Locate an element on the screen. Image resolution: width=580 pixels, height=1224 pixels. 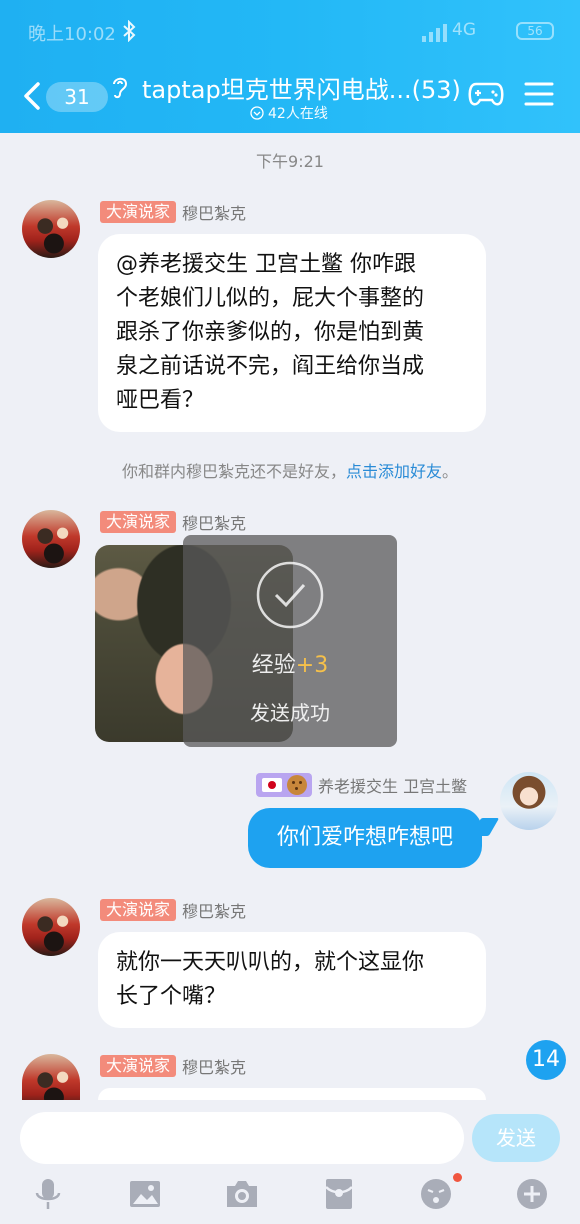
send-button: 发送 is located at coordinates (516, 1138).